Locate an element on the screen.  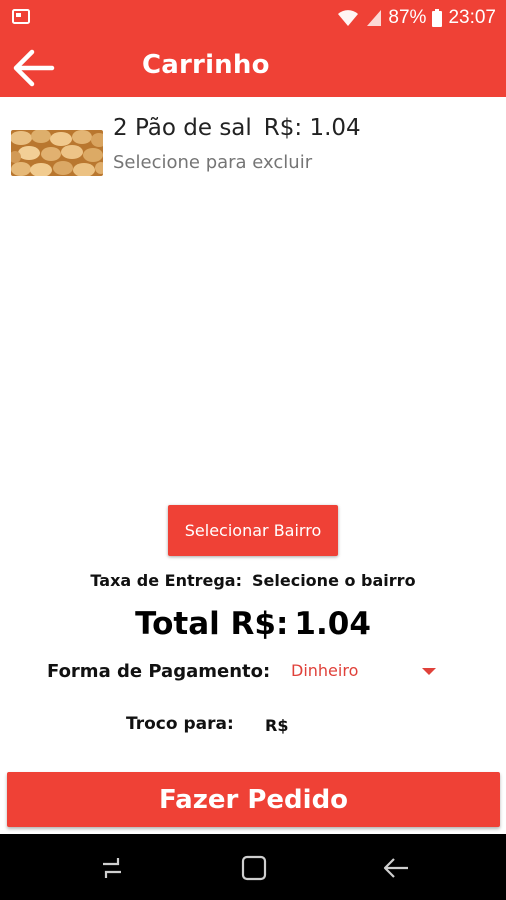
home-icon is located at coordinates (254, 868).